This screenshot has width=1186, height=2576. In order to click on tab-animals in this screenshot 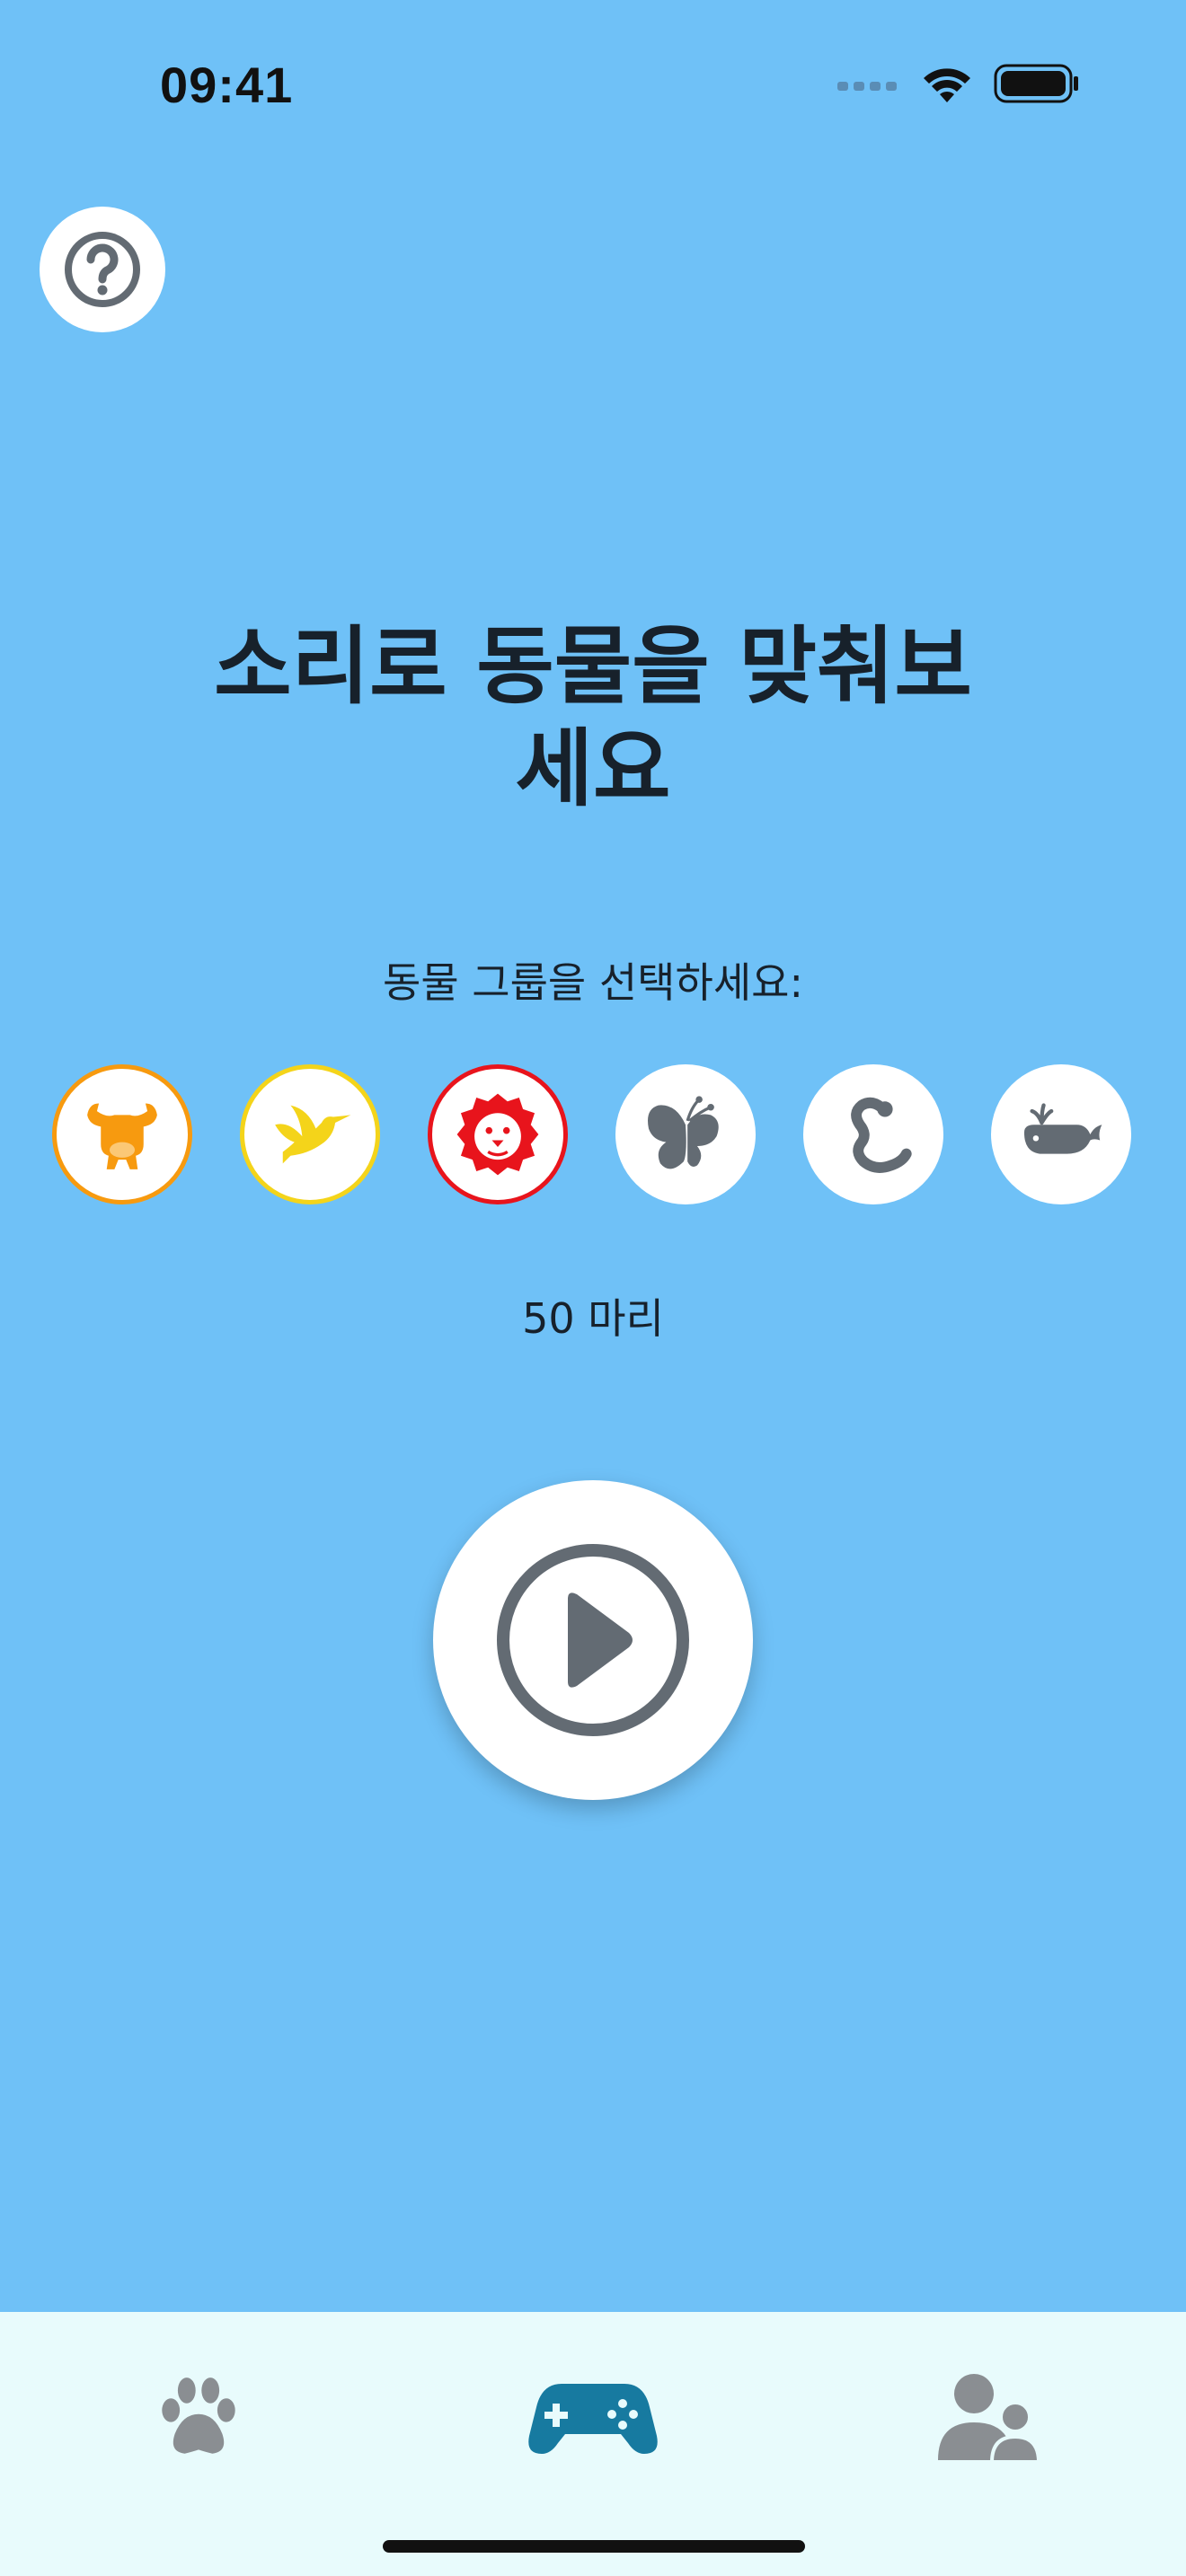, I will do `click(198, 2416)`.